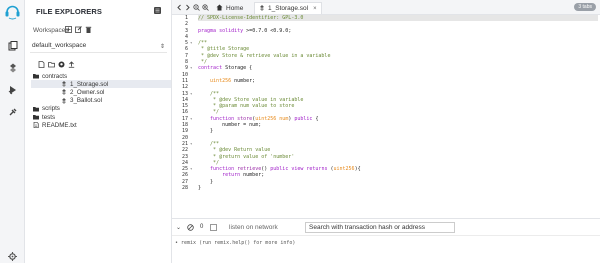  I want to click on chevron-right-icon, so click(187, 7).